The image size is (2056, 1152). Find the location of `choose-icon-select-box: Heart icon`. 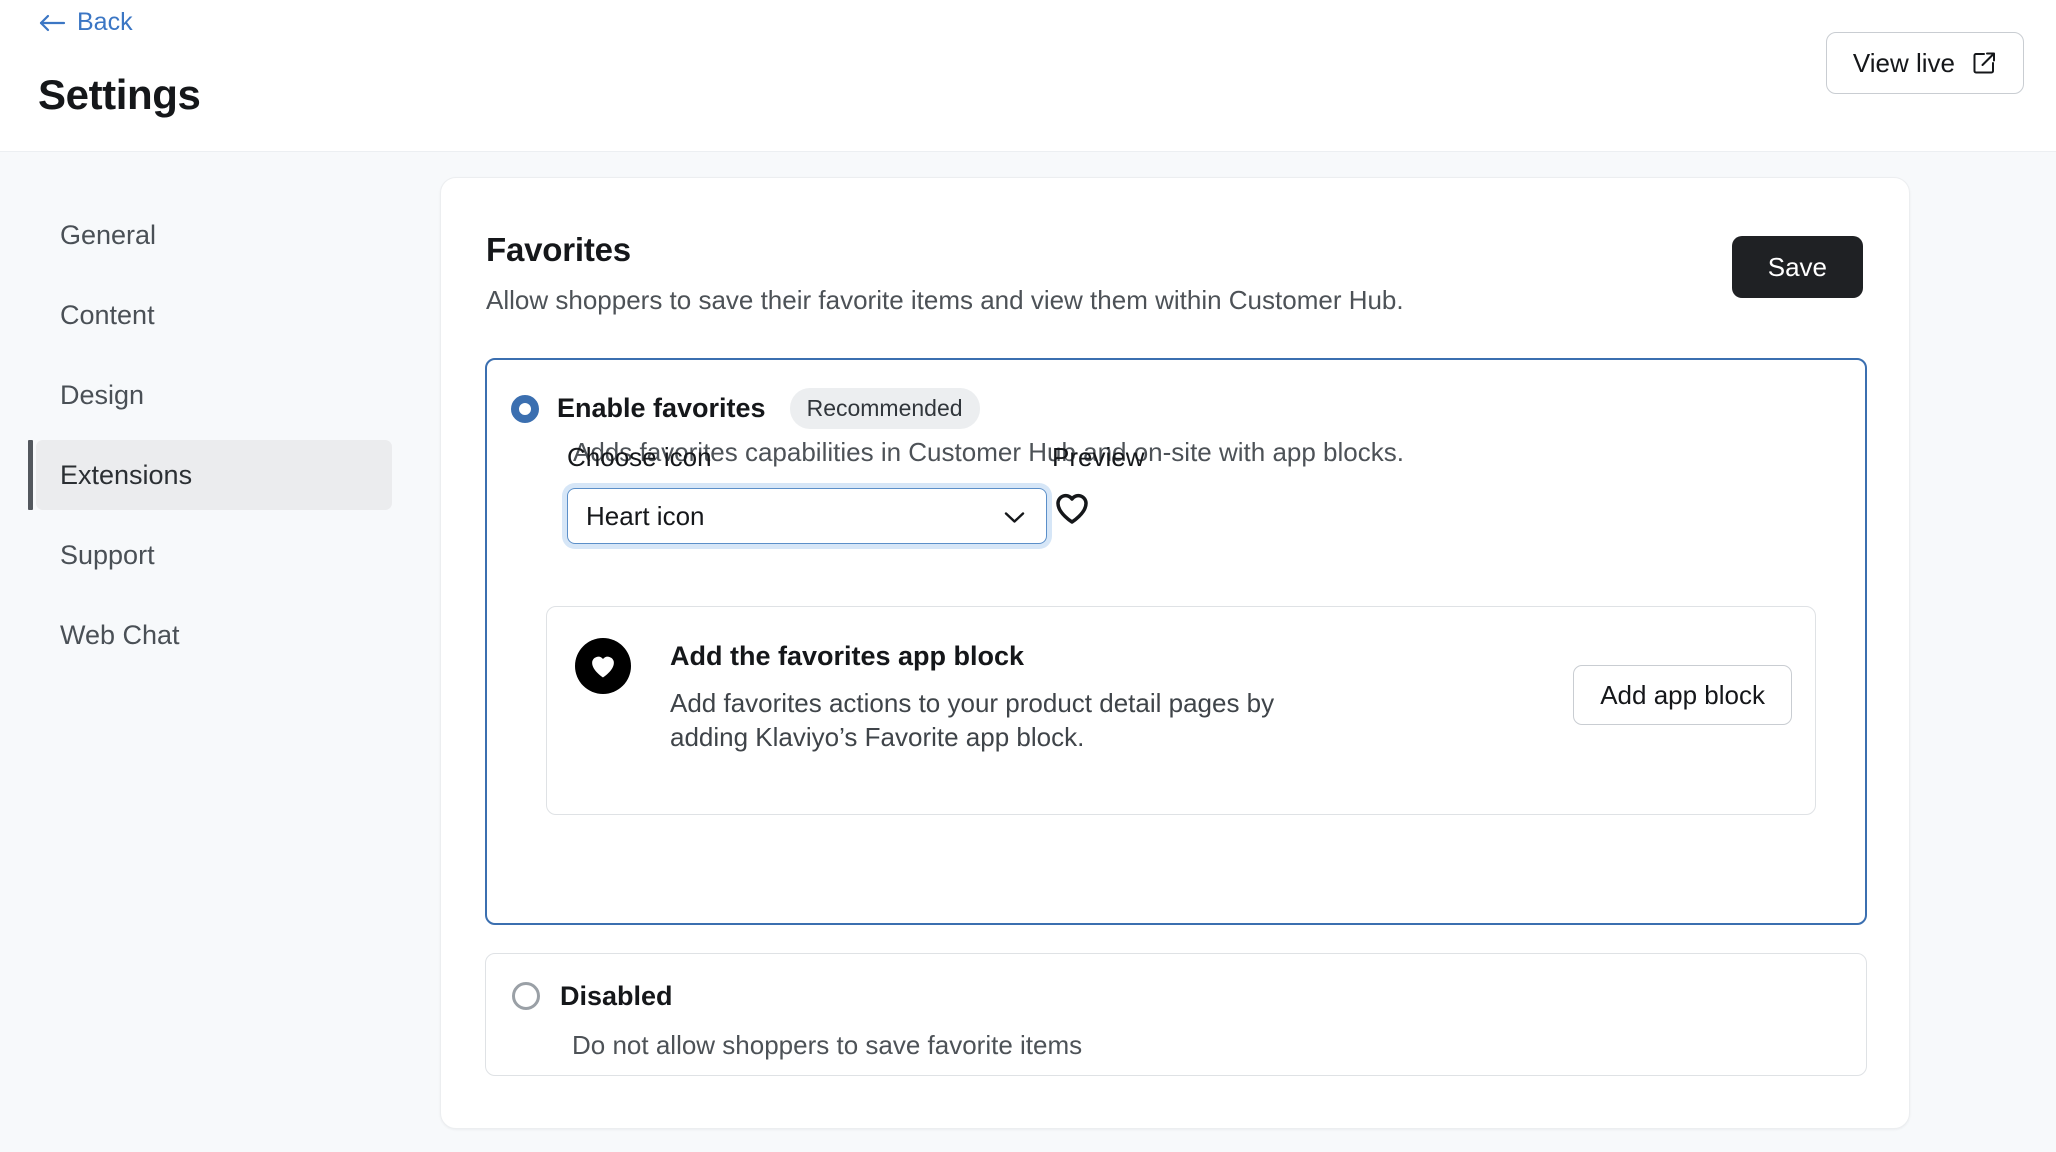

choose-icon-select-box: Heart icon is located at coordinates (807, 516).